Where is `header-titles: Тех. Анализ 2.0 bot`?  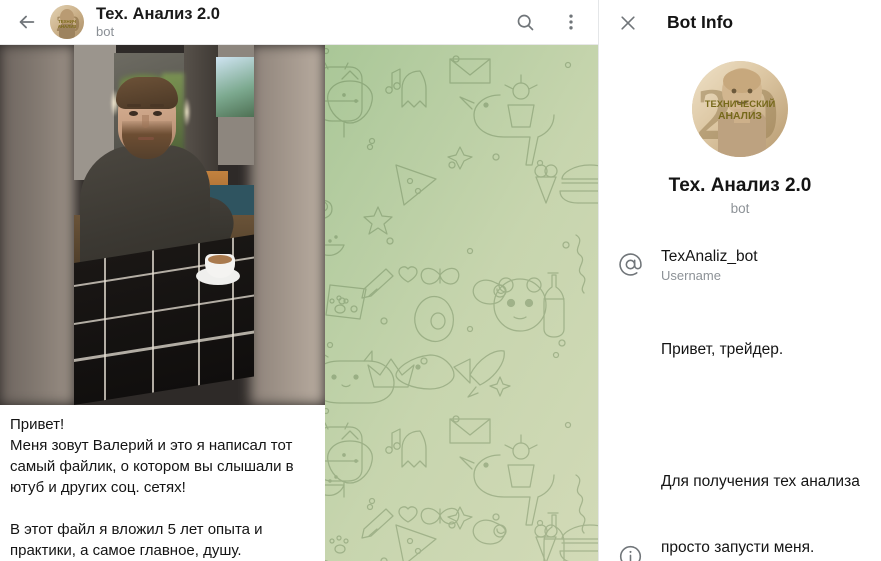 header-titles: Тех. Анализ 2.0 bot is located at coordinates (304, 22).